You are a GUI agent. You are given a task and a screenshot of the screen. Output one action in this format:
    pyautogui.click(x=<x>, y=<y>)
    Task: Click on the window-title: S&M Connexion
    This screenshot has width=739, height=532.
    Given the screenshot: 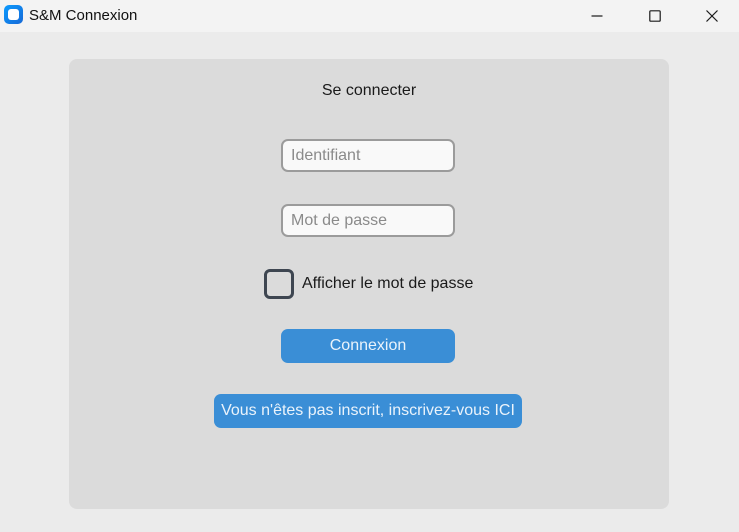 What is the action you would take?
    pyautogui.click(x=83, y=15)
    